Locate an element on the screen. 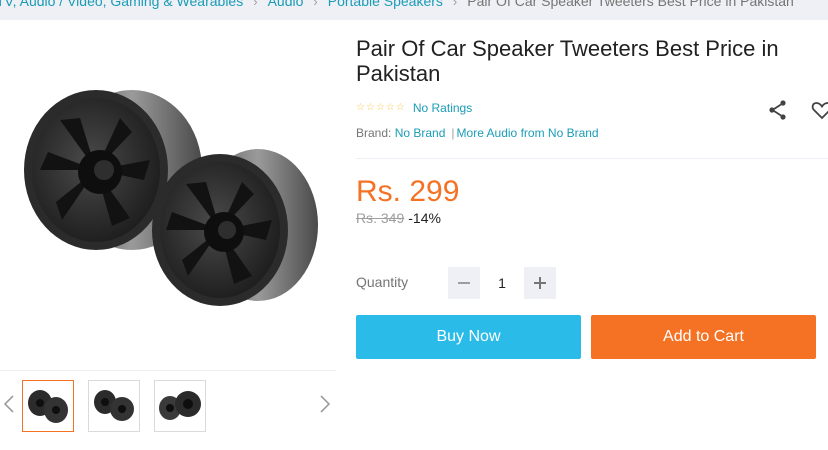 The image size is (828, 450). minus-icon is located at coordinates (464, 283).